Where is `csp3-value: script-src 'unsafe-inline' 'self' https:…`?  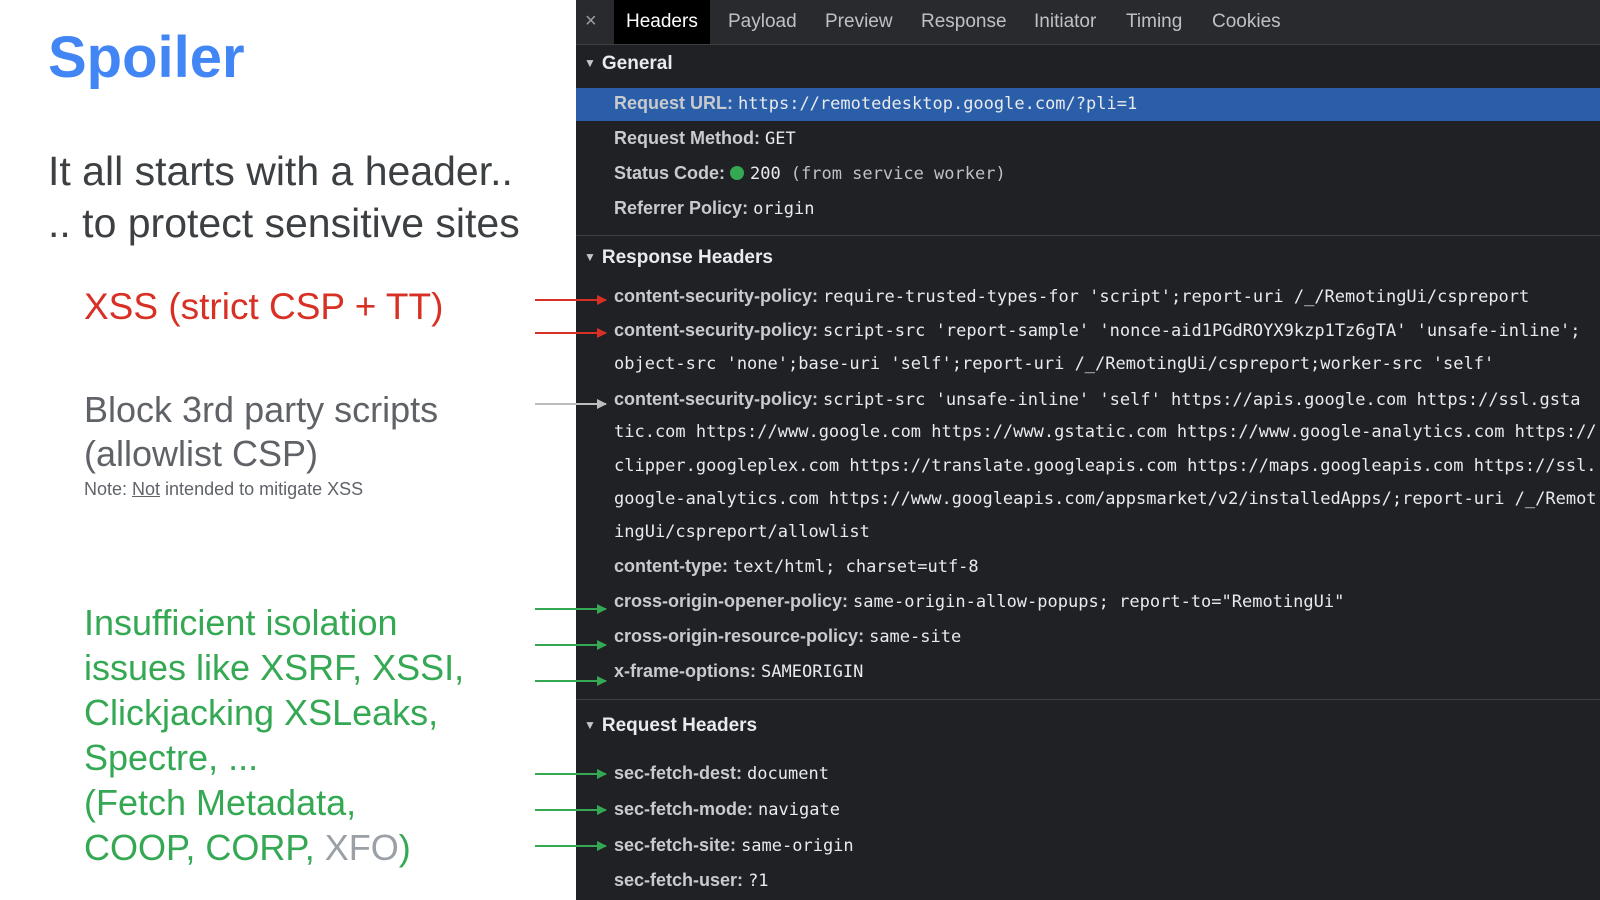
csp3-value: script-src 'unsafe-inline' 'self' https:… is located at coordinates (1202, 400).